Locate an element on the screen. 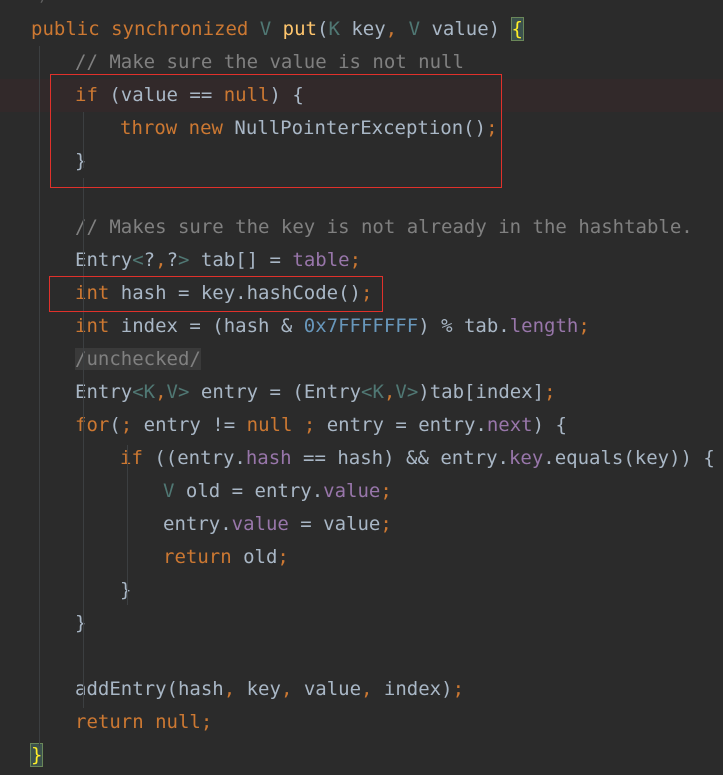  code-token: return is located at coordinates (203, 557).